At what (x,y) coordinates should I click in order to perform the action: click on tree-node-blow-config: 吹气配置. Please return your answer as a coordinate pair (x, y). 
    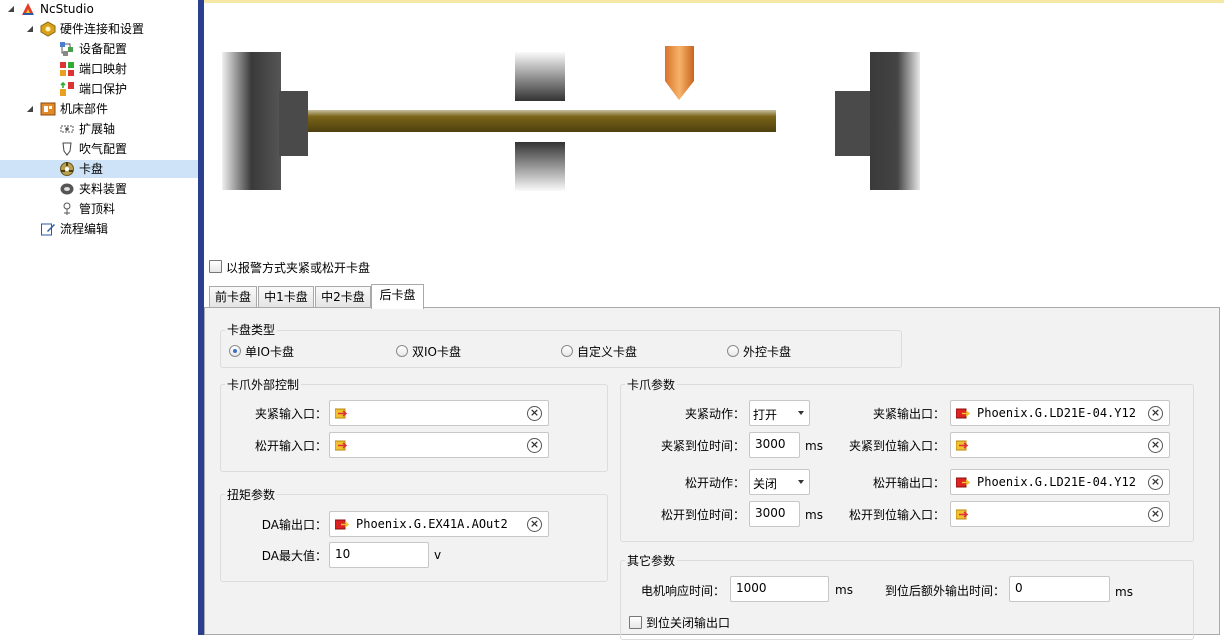
    Looking at the image, I should click on (99, 149).